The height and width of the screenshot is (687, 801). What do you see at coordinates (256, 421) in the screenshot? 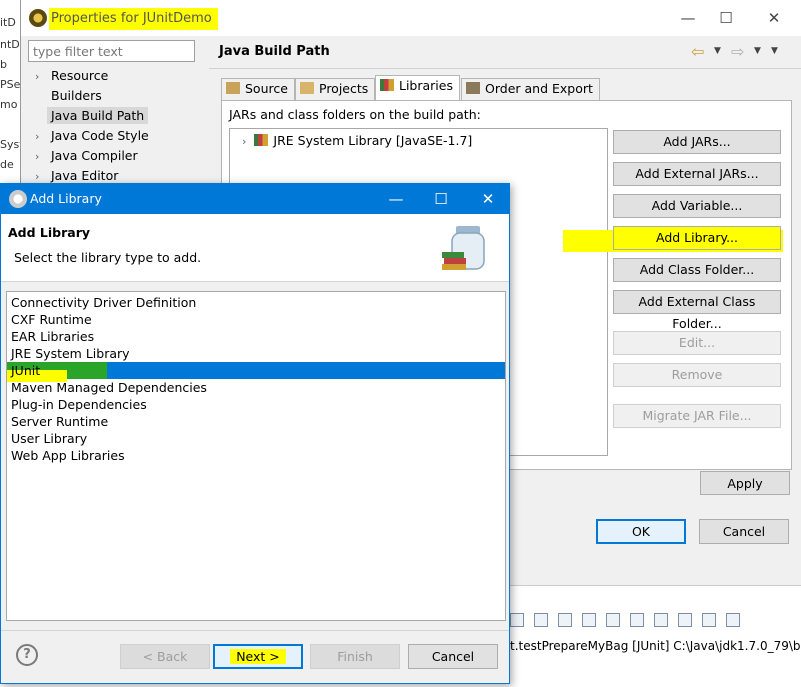
I see `list-item: Server Runtime` at bounding box center [256, 421].